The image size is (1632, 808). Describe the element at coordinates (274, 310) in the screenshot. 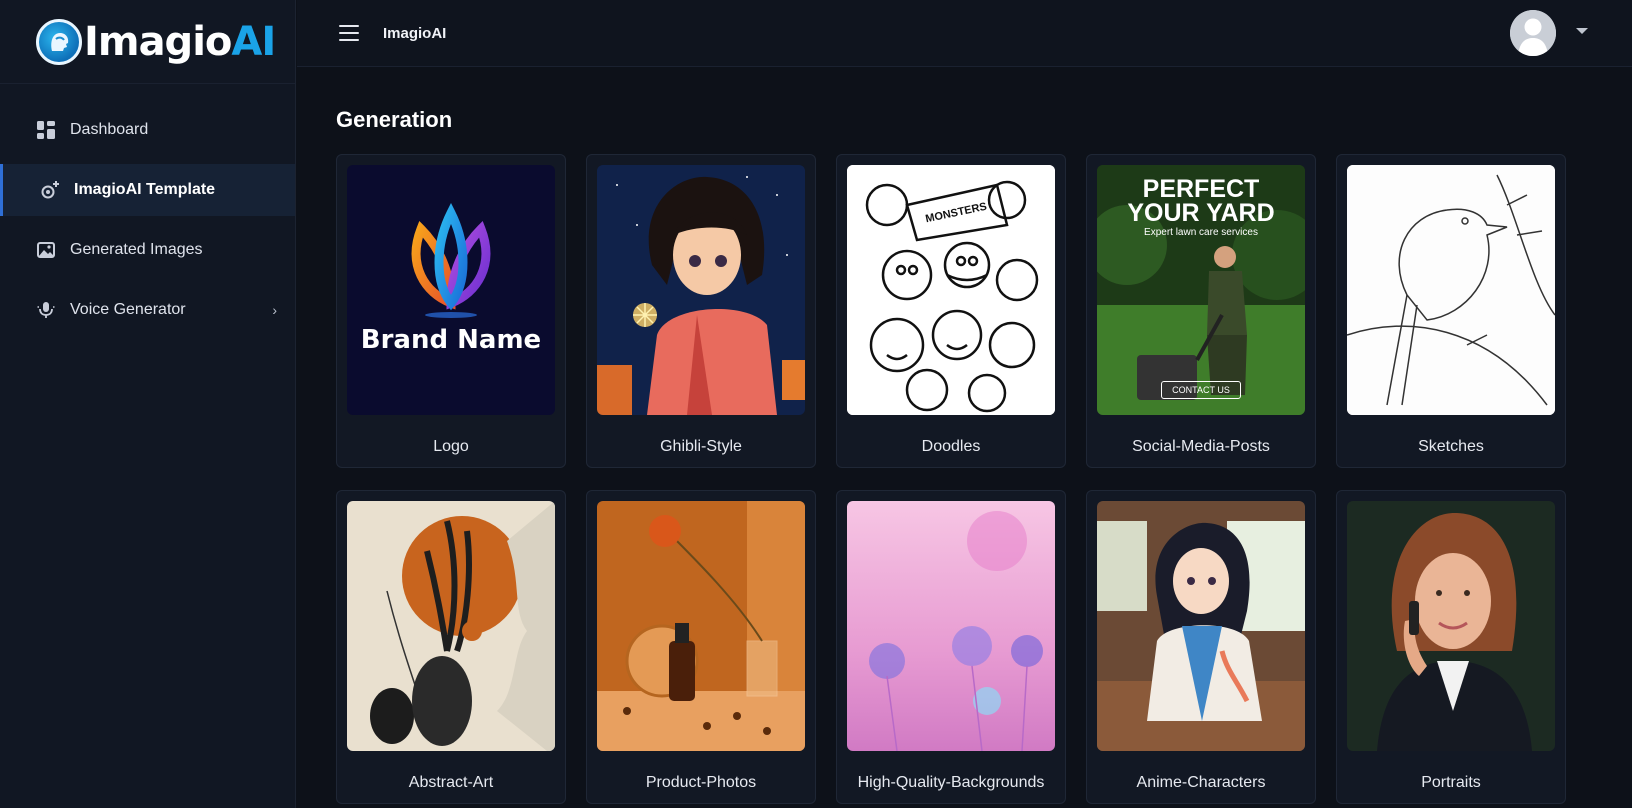

I see `chevron-right-icon: ›` at that location.